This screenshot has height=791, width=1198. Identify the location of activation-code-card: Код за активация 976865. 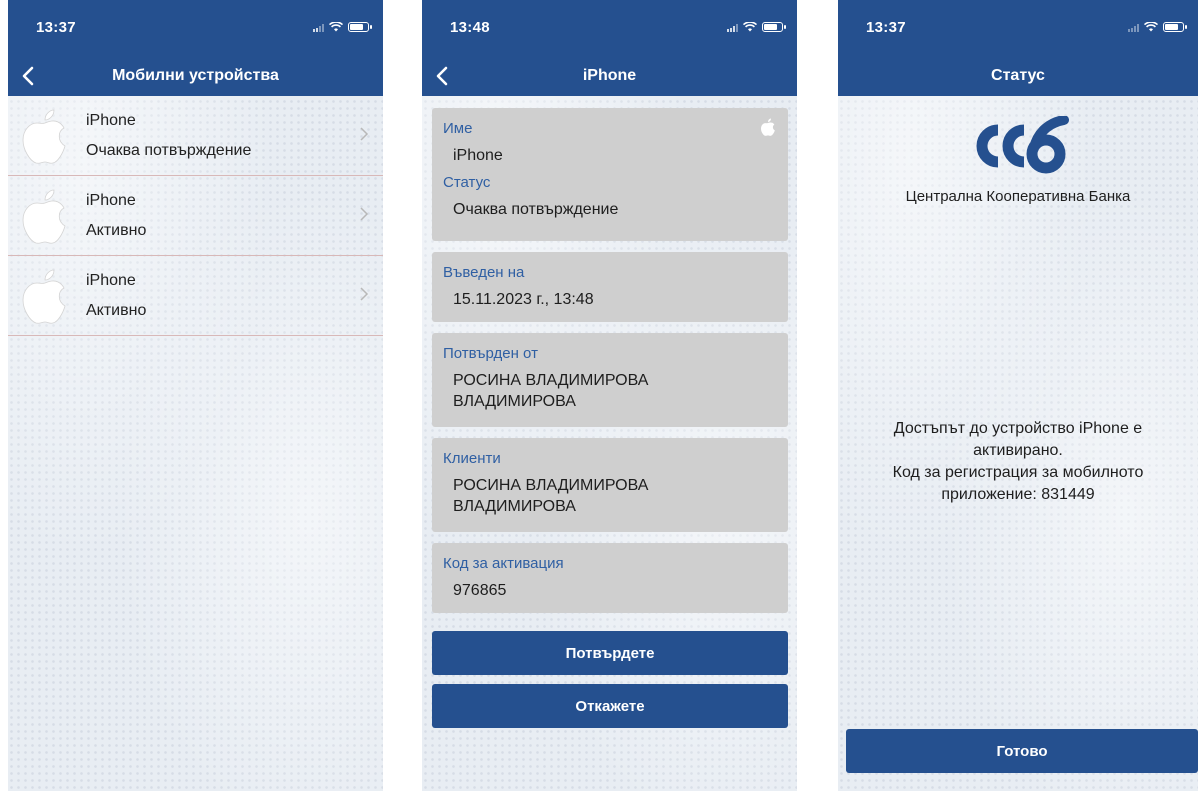
(610, 578).